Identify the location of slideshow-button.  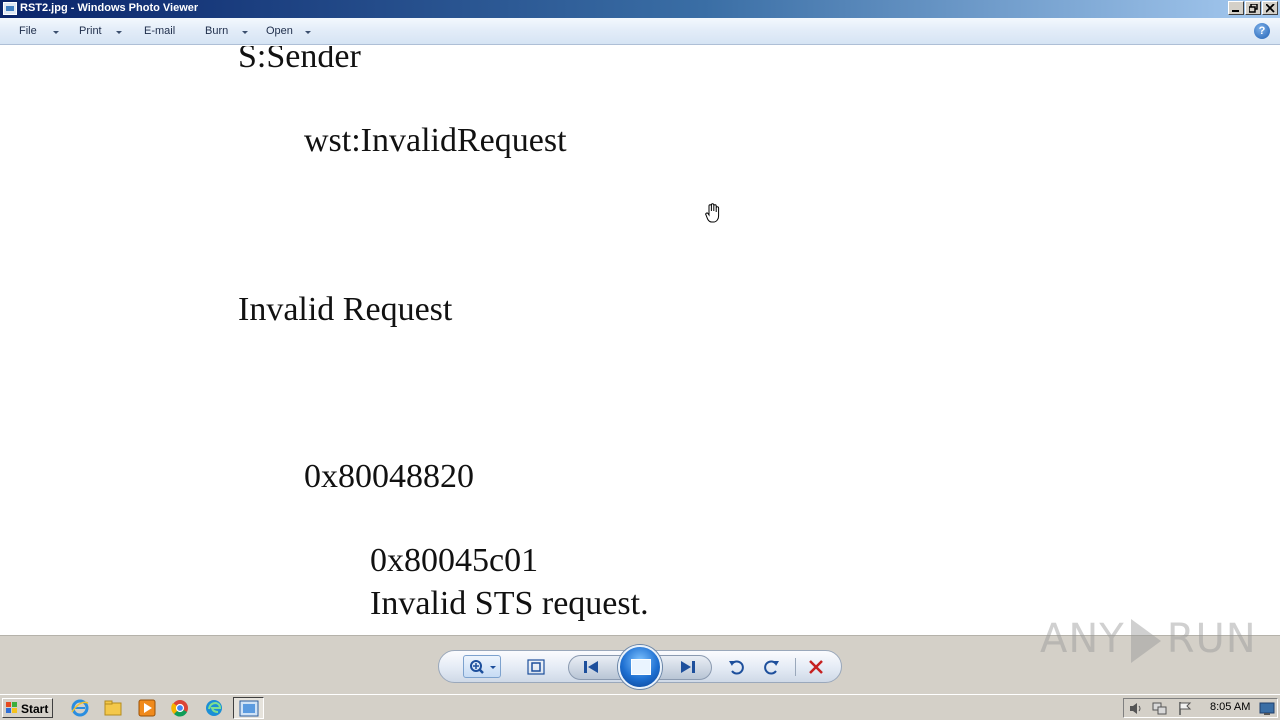
(640, 667).